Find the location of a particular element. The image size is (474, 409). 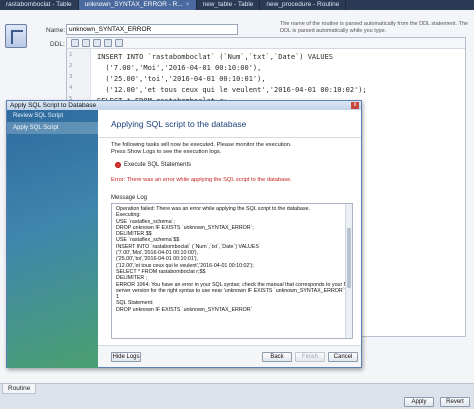

task-label: Execute SQL Statements is located at coordinates (158, 165).